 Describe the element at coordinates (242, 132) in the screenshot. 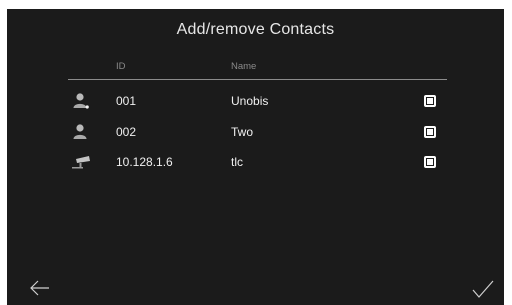

I see `contact-name: Two` at that location.